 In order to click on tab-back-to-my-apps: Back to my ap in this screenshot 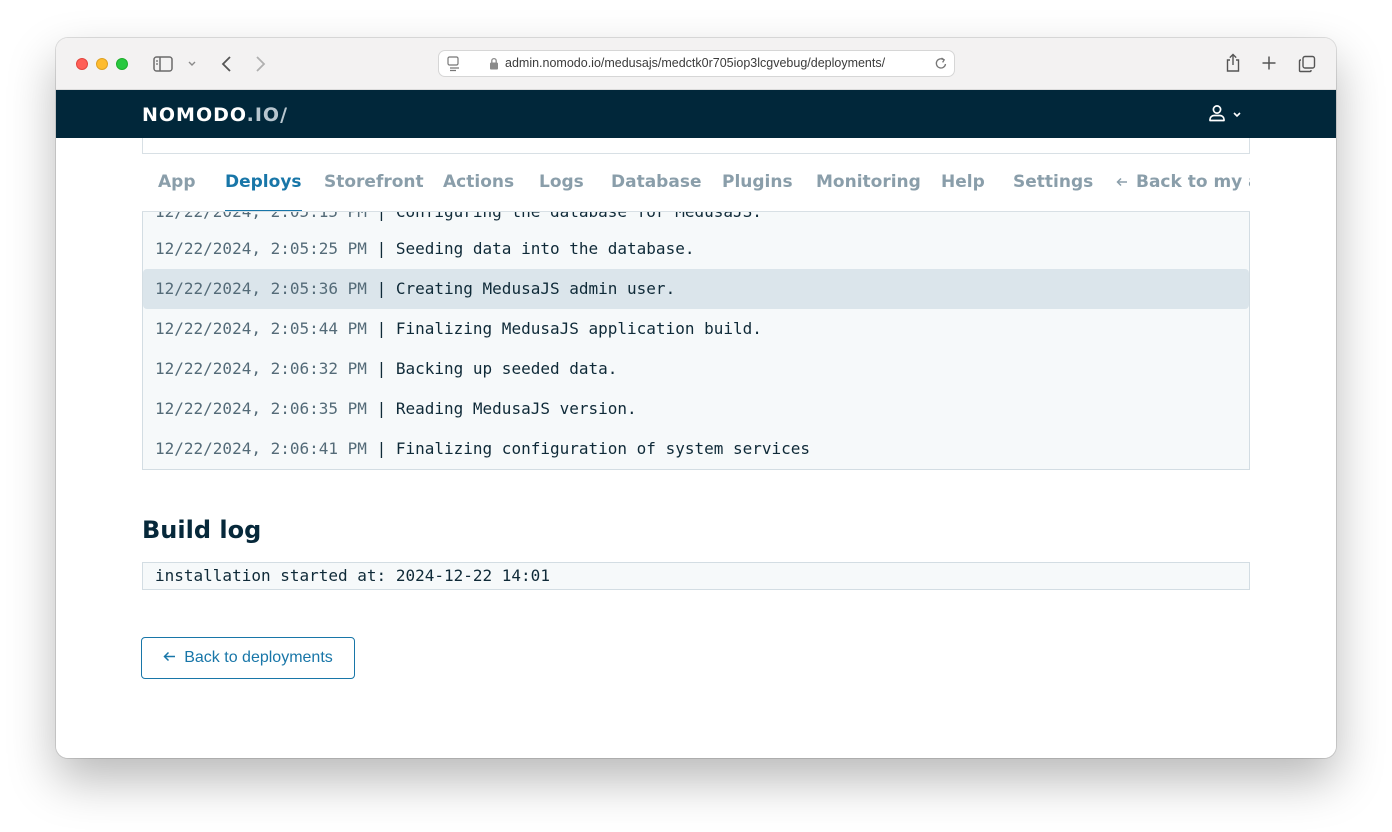, I will do `click(1183, 183)`.